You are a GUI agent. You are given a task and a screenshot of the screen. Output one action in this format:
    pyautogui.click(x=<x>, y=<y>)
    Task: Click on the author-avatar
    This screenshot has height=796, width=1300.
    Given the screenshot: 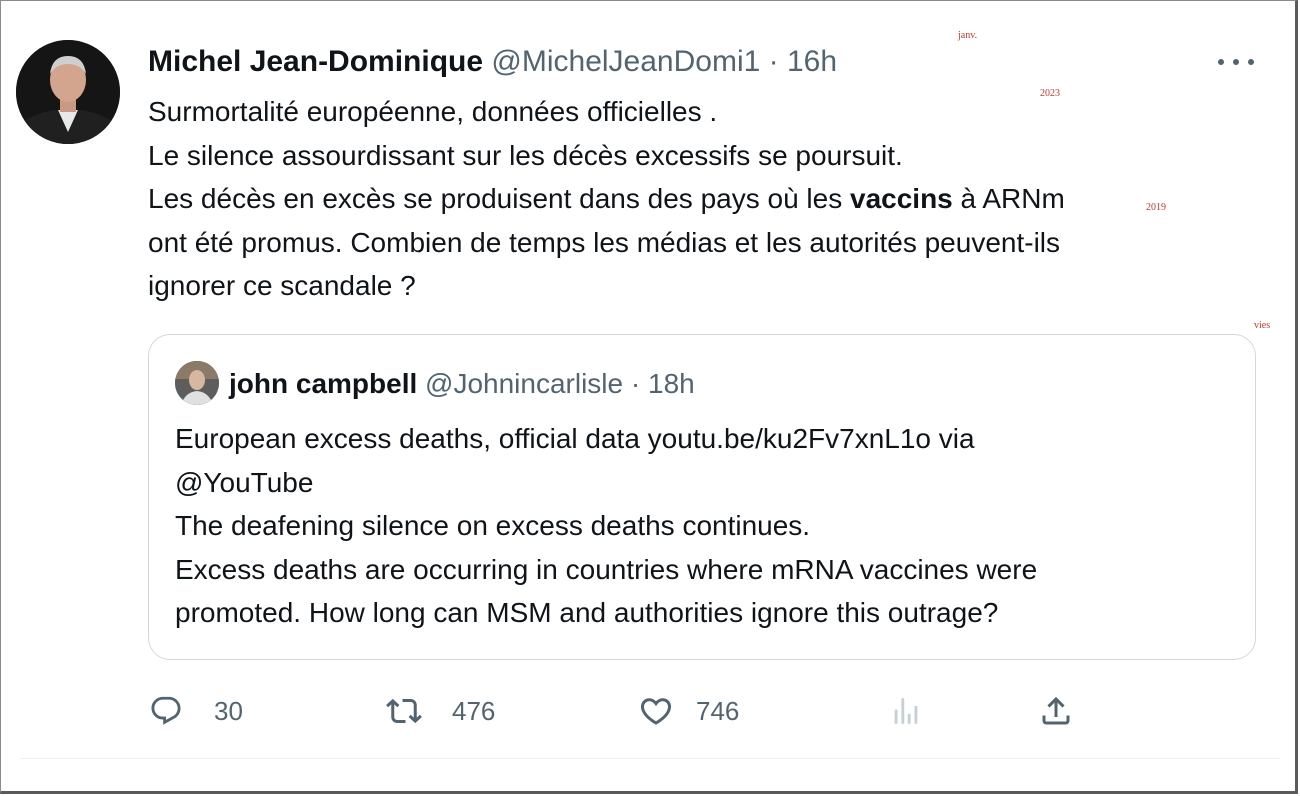 What is the action you would take?
    pyautogui.click(x=68, y=92)
    